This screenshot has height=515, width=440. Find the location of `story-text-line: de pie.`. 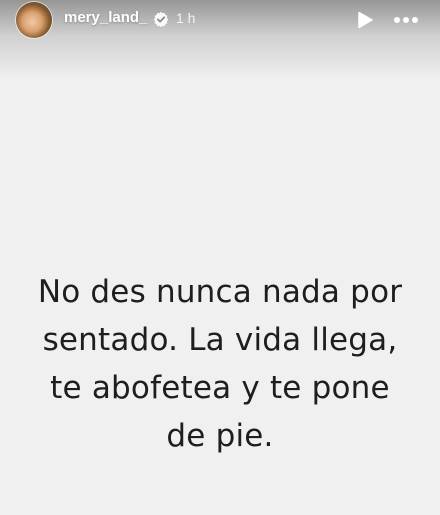

story-text-line: de pie. is located at coordinates (220, 436).